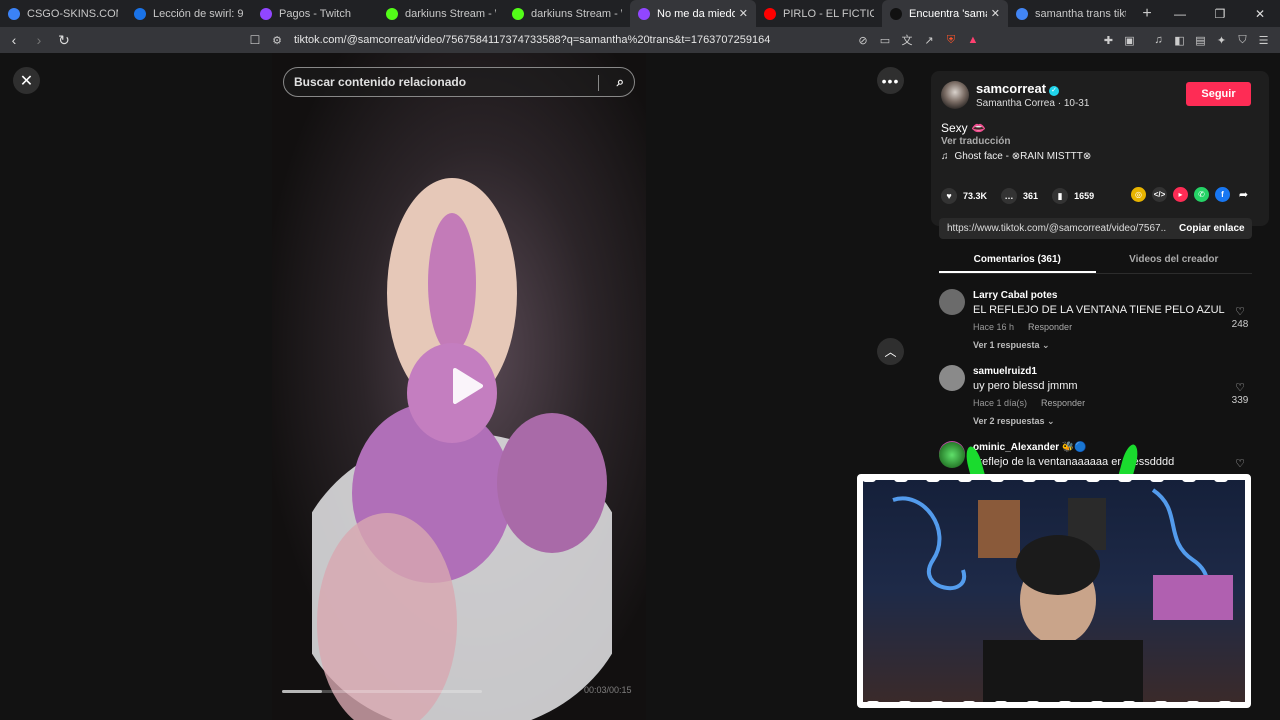 The width and height of the screenshot is (1280, 720). I want to click on browser-tab: CSGO-SKINS.COM - Los m, so click(63, 13).